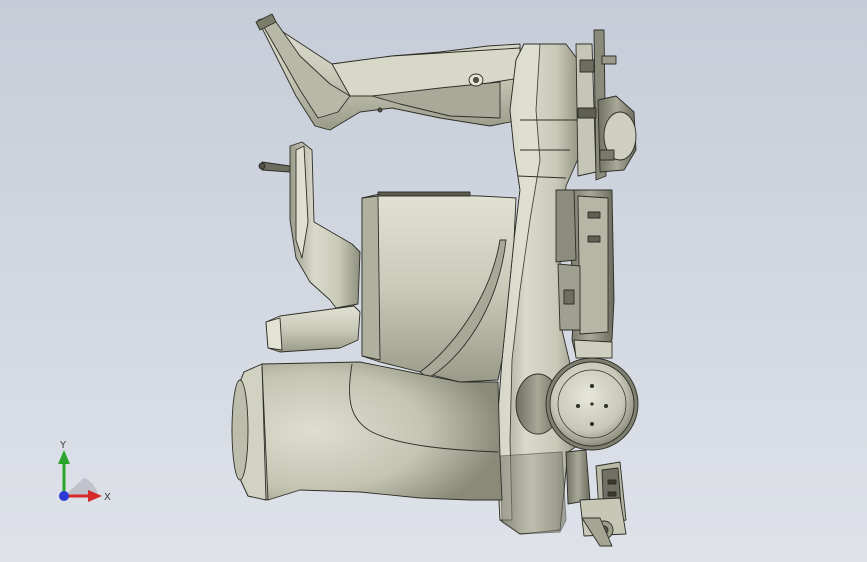 This screenshot has width=867, height=562. I want to click on upper-right-mechanism, so click(606, 105).